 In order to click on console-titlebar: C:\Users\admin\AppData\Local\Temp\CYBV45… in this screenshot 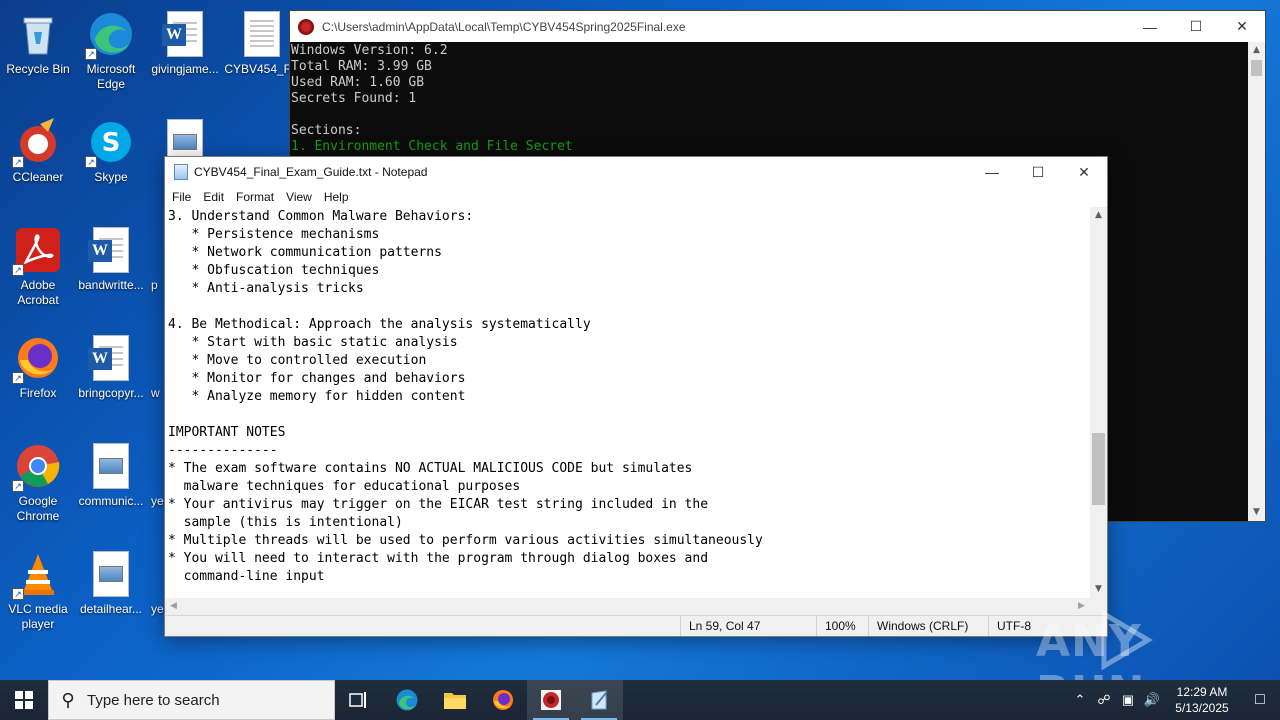, I will do `click(777, 26)`.